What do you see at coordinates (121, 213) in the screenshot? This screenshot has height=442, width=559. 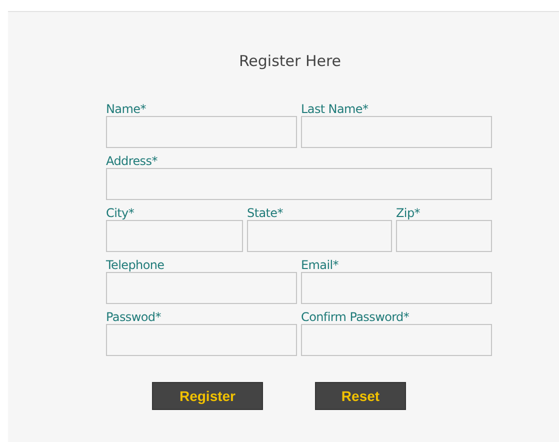 I see `field-label: City*` at bounding box center [121, 213].